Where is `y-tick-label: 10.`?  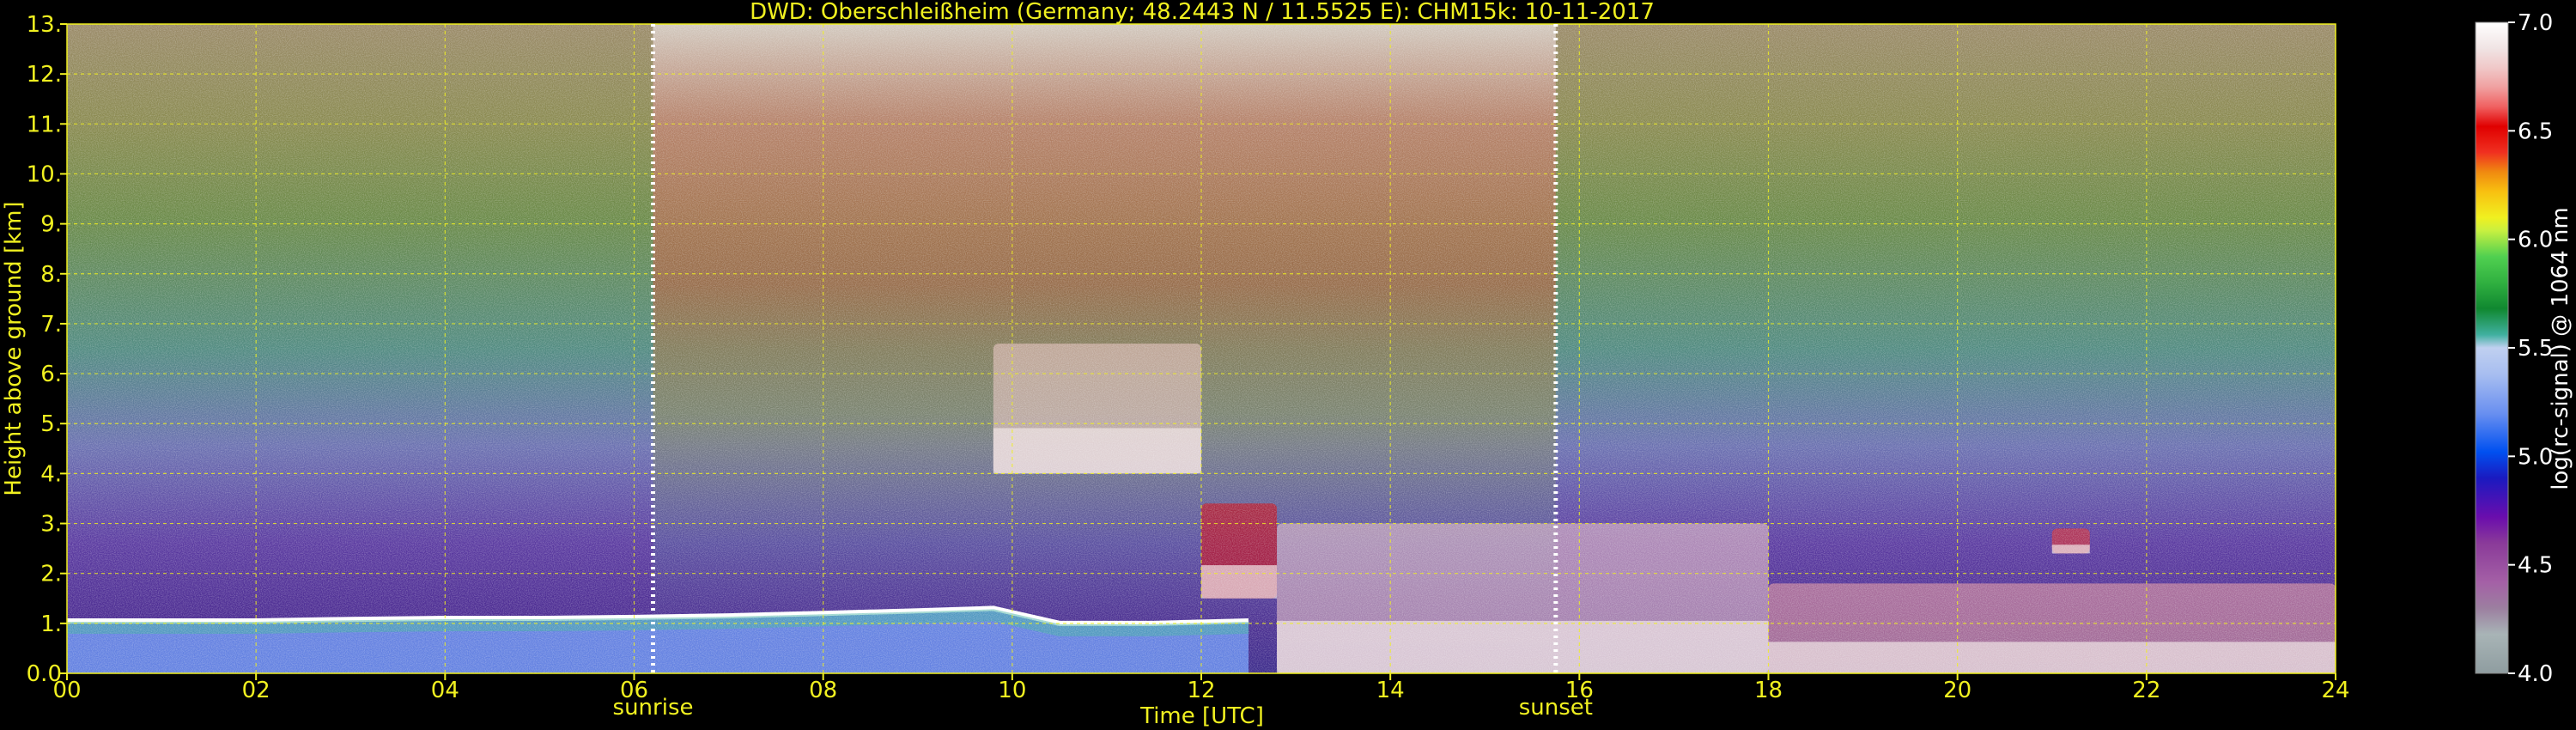
y-tick-label: 10. is located at coordinates (44, 174).